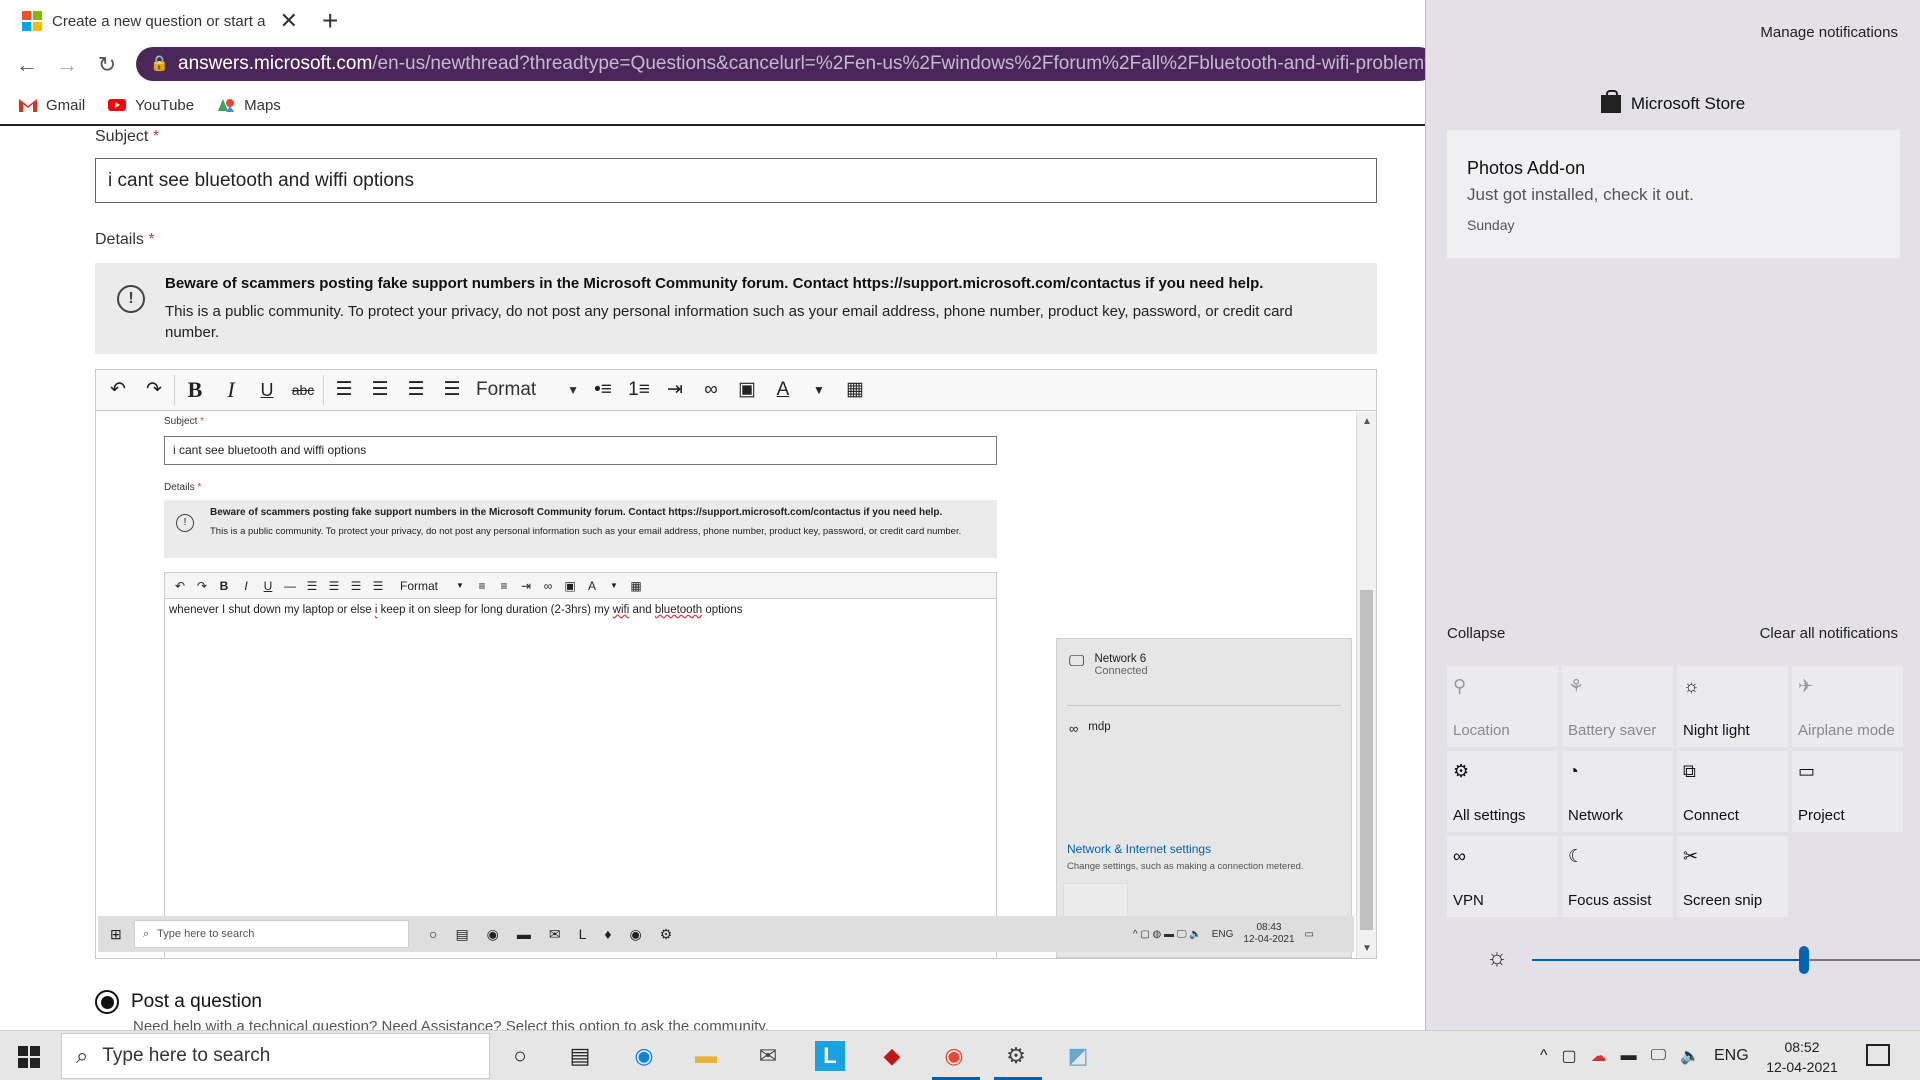 The height and width of the screenshot is (1080, 1920). I want to click on quick-action-project: ▭ Project, so click(1847, 791).